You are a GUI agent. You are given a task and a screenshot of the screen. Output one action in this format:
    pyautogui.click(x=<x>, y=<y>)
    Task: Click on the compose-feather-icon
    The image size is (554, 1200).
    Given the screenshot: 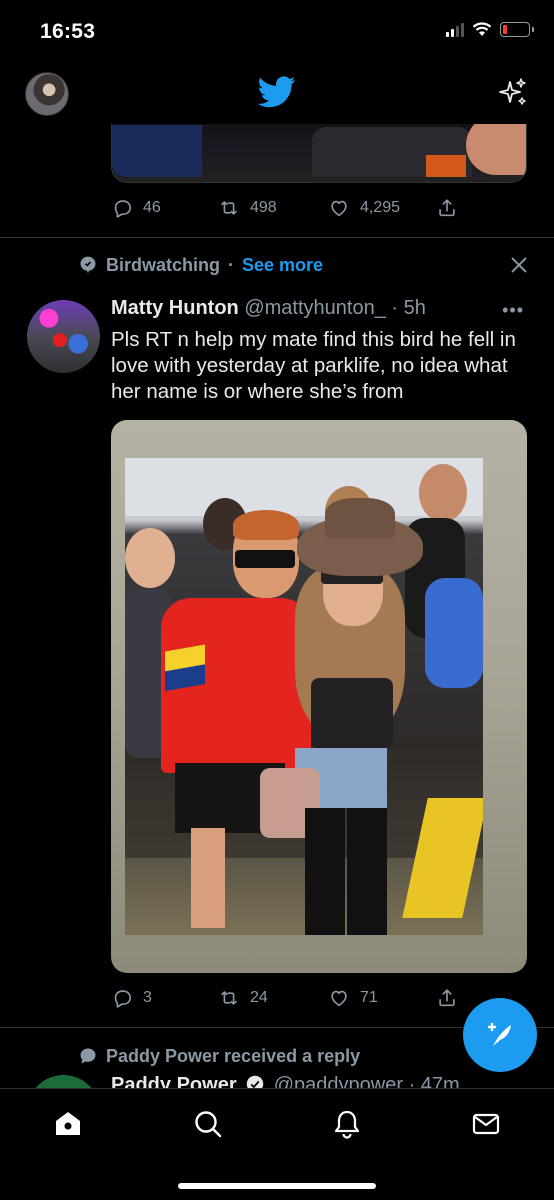 What is the action you would take?
    pyautogui.click(x=499, y=1034)
    